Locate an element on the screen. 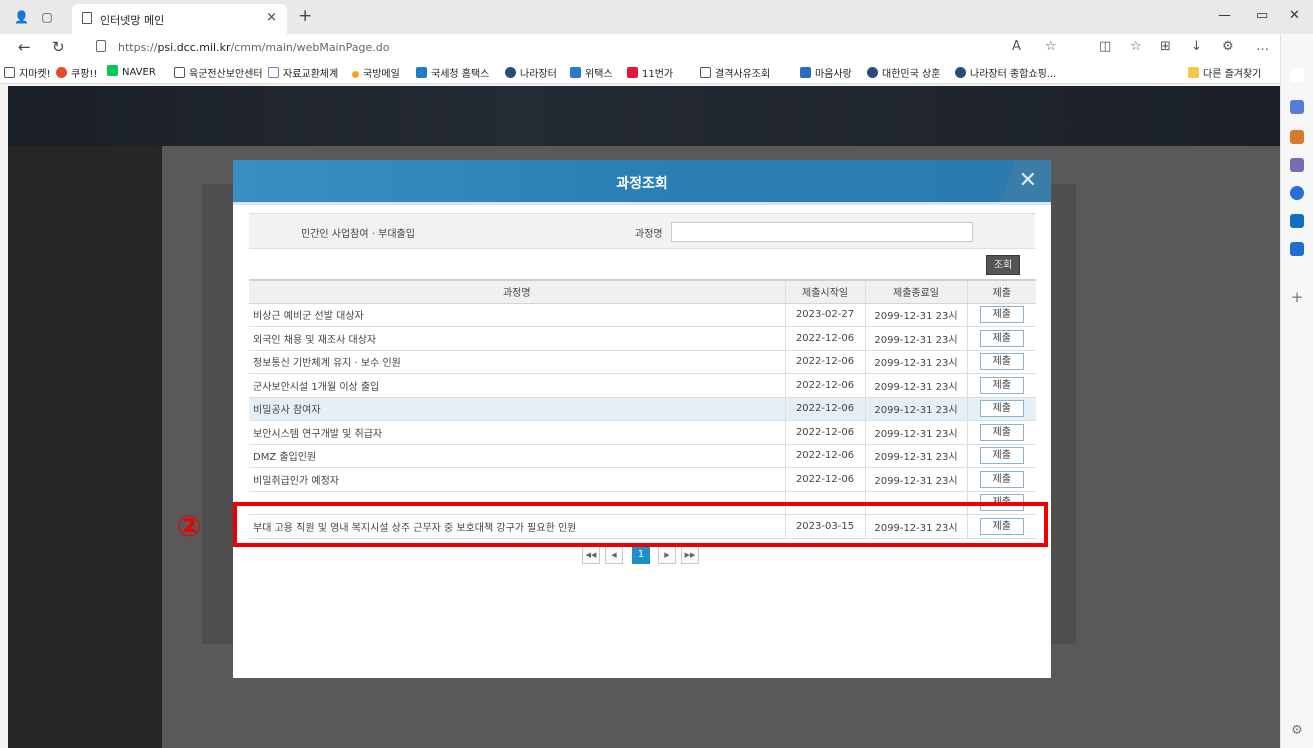  split-screen-icon: ◫ is located at coordinates (1105, 46).